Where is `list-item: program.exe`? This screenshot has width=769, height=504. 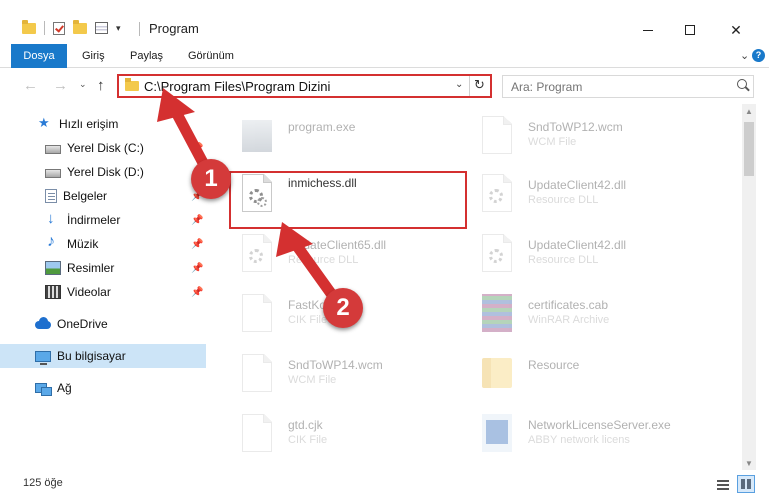
list-item: program.exe is located at coordinates (350, 138).